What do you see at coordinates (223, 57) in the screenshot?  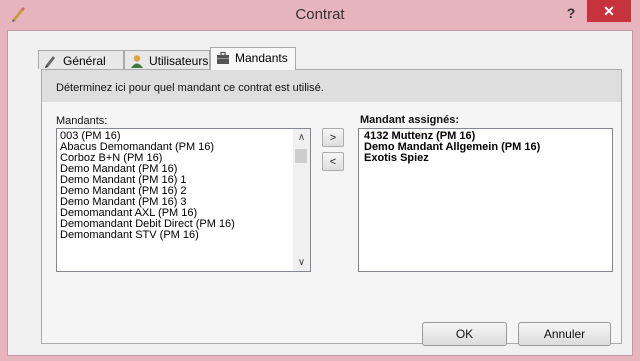 I see `briefcase-icon` at bounding box center [223, 57].